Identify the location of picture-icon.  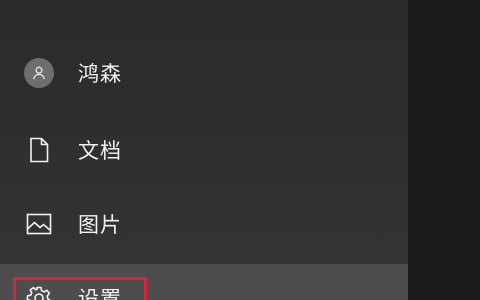
(39, 224).